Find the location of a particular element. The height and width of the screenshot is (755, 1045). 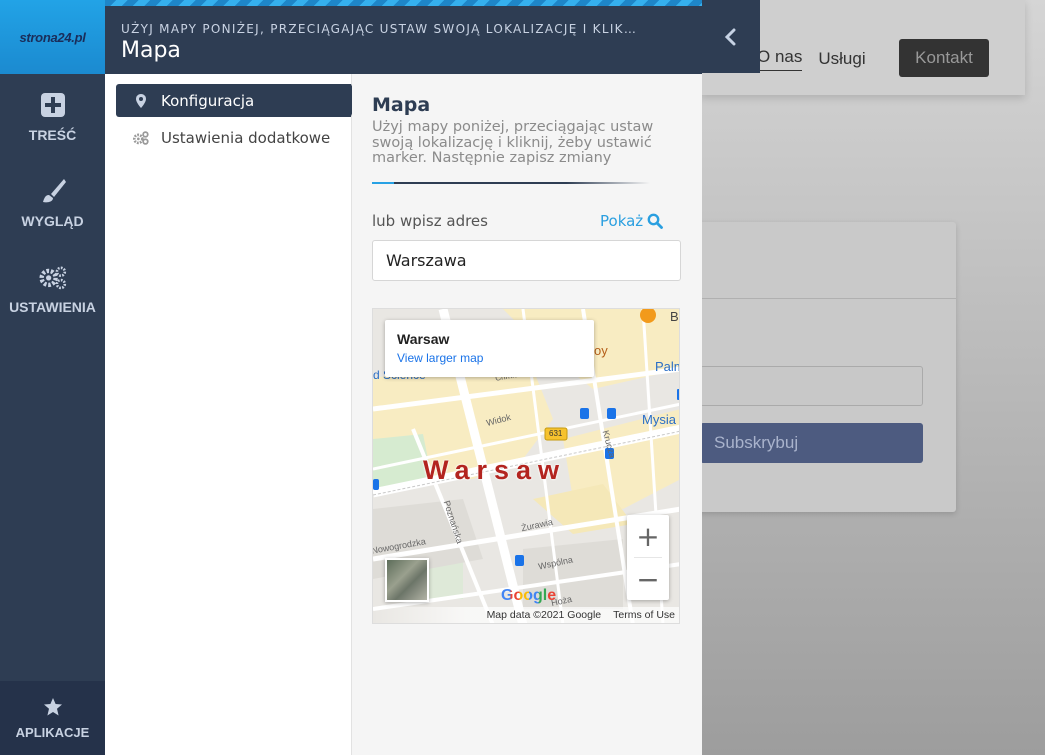

section-divider is located at coordinates (511, 183).